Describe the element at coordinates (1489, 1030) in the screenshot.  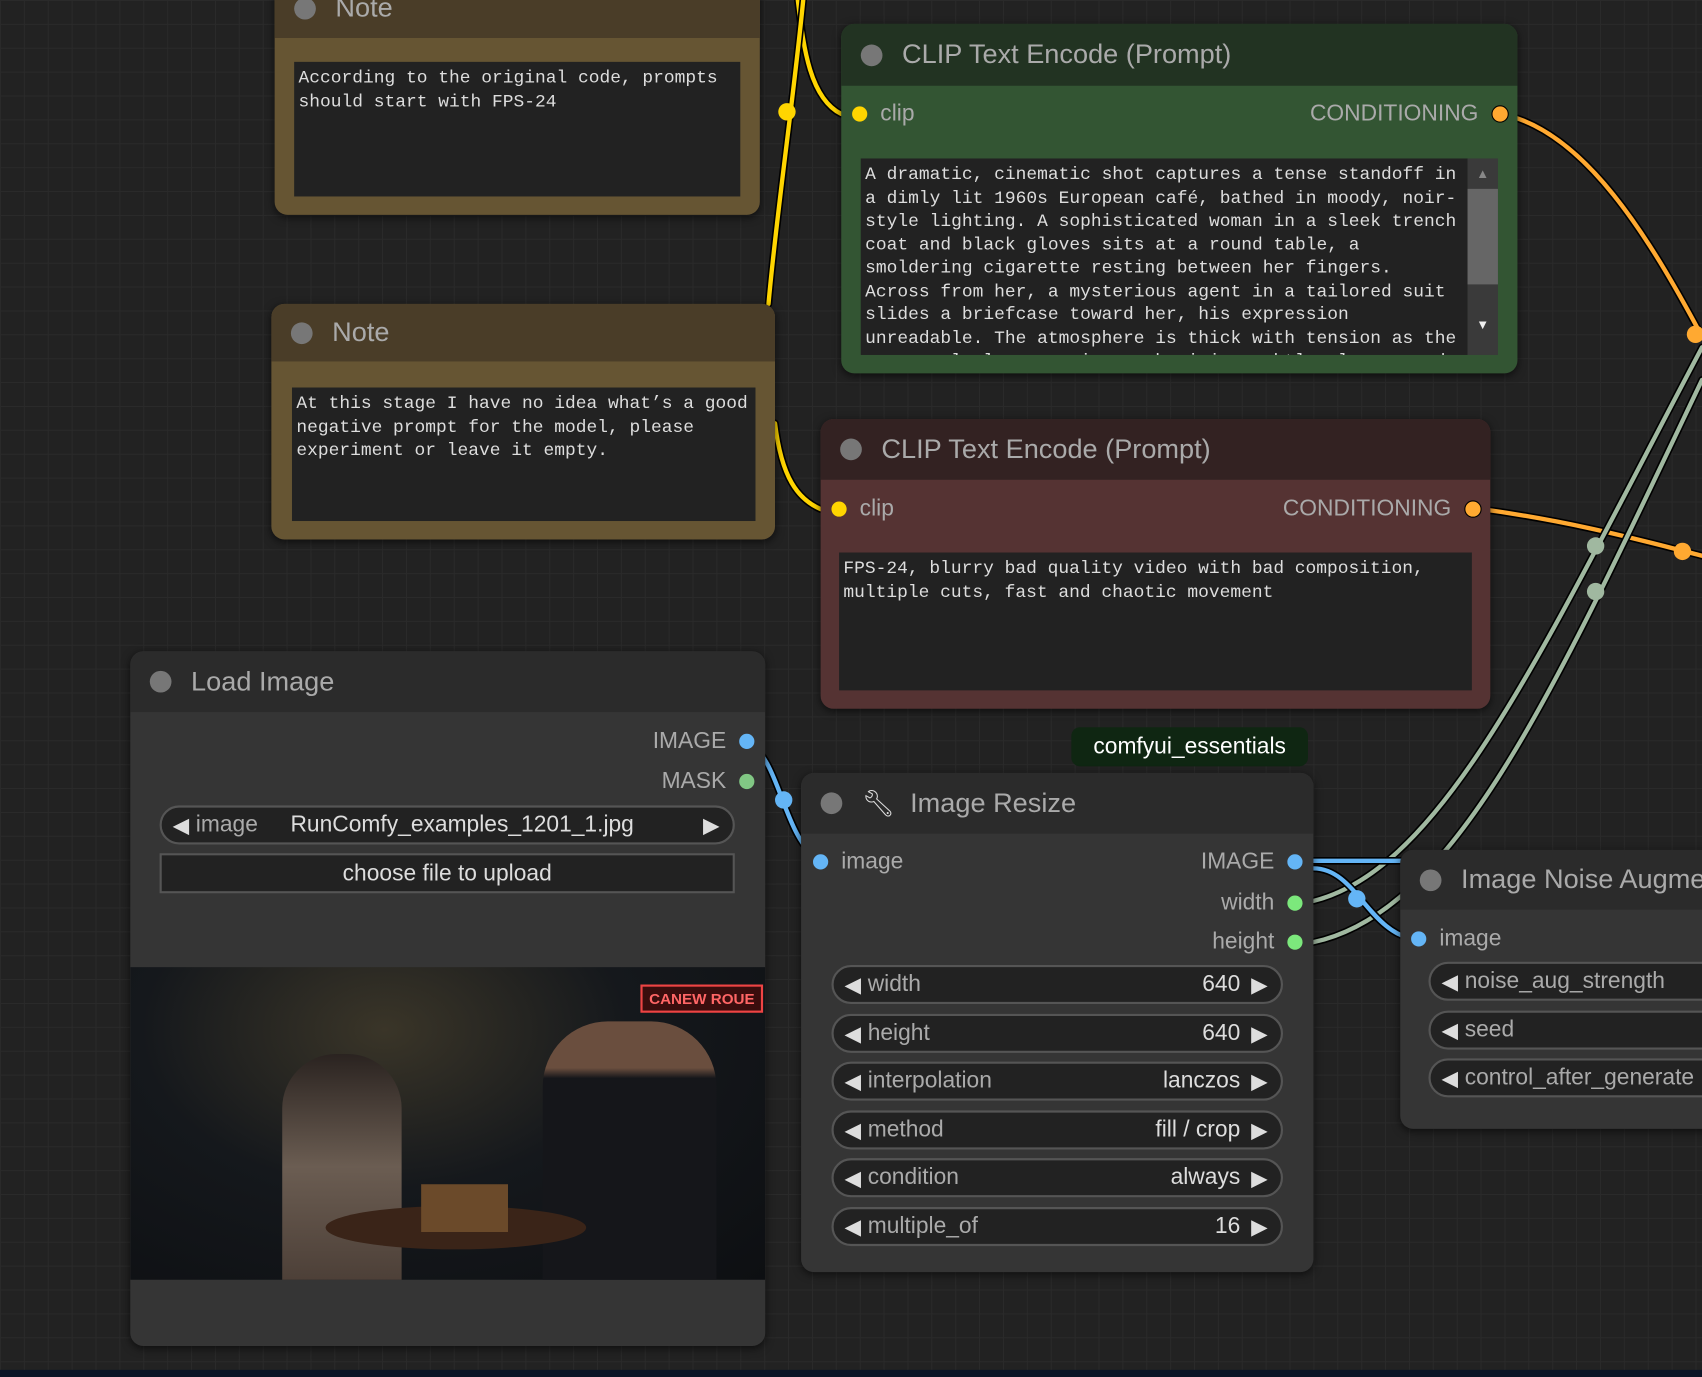
I see `widget-label: seed` at that location.